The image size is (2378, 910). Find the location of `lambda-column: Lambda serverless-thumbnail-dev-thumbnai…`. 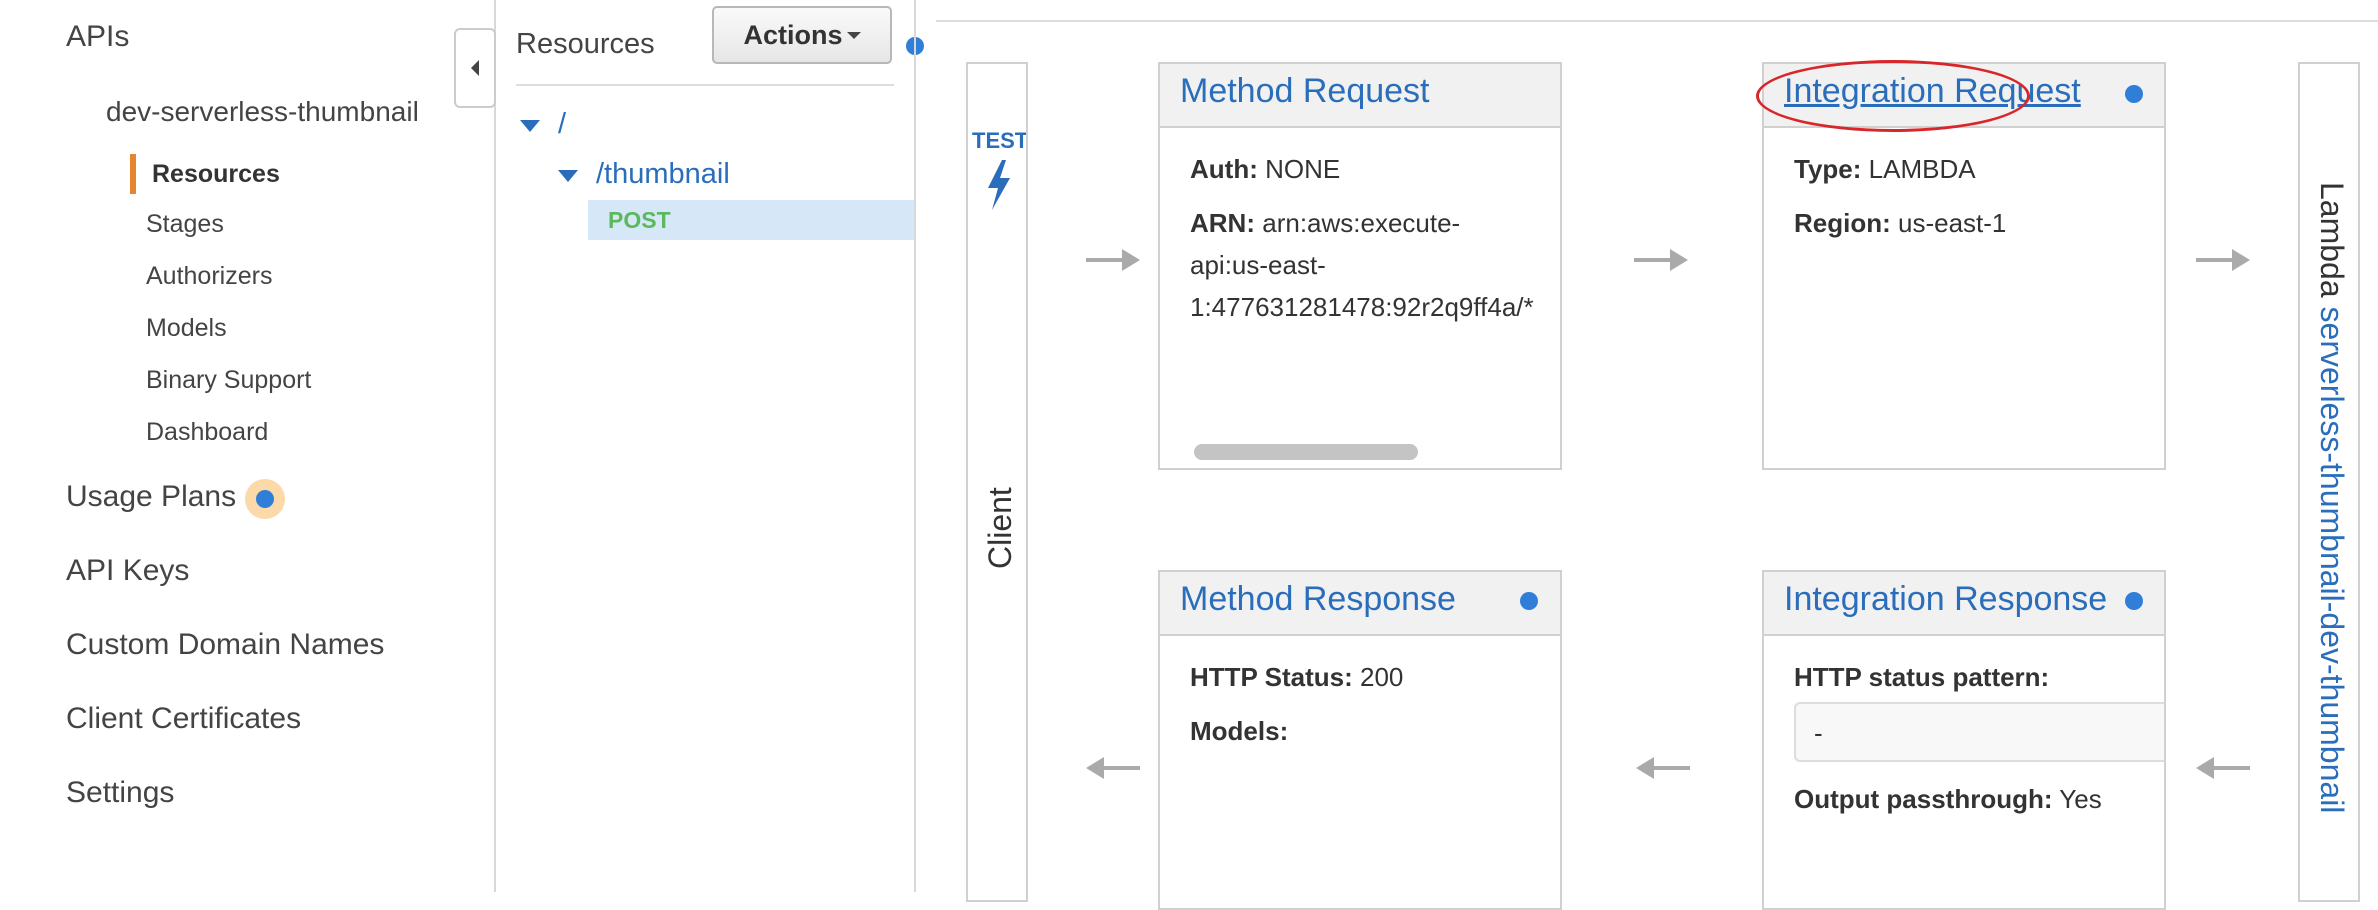

lambda-column: Lambda serverless-thumbnail-dev-thumbnai… is located at coordinates (2329, 482).